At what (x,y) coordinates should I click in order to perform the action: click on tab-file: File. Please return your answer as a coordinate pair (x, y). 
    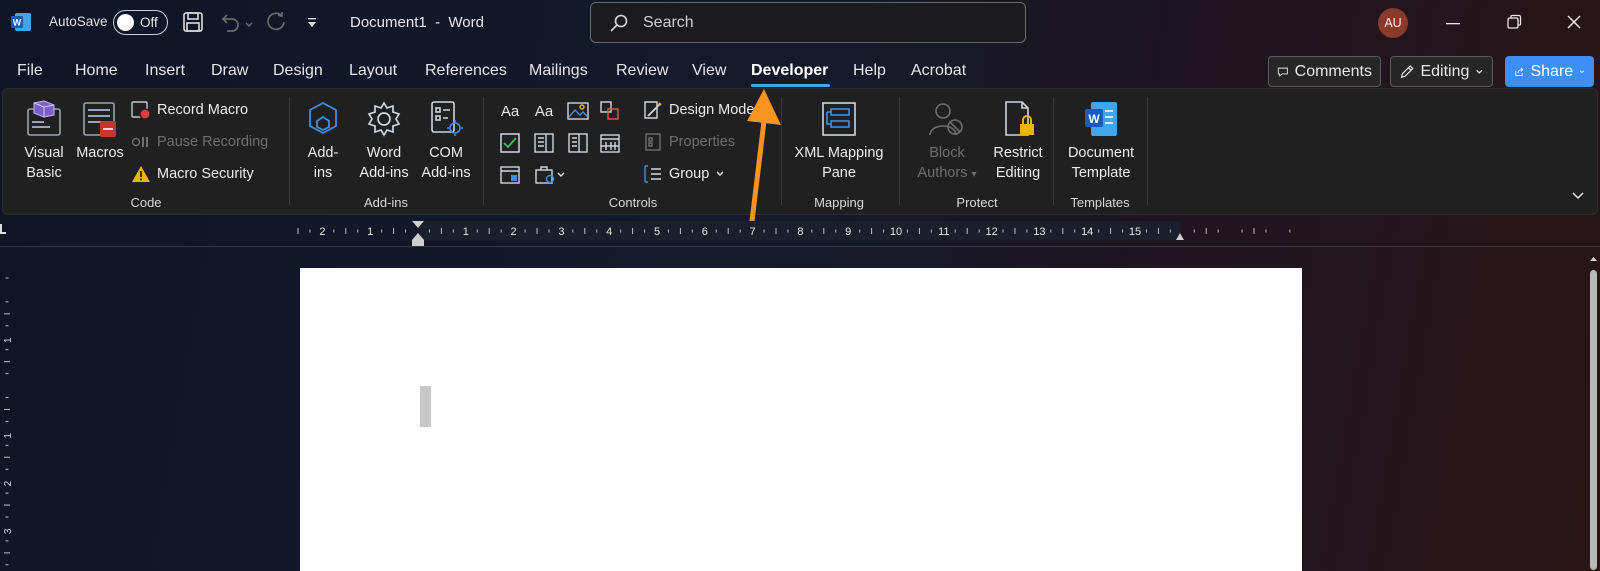
    Looking at the image, I should click on (30, 71).